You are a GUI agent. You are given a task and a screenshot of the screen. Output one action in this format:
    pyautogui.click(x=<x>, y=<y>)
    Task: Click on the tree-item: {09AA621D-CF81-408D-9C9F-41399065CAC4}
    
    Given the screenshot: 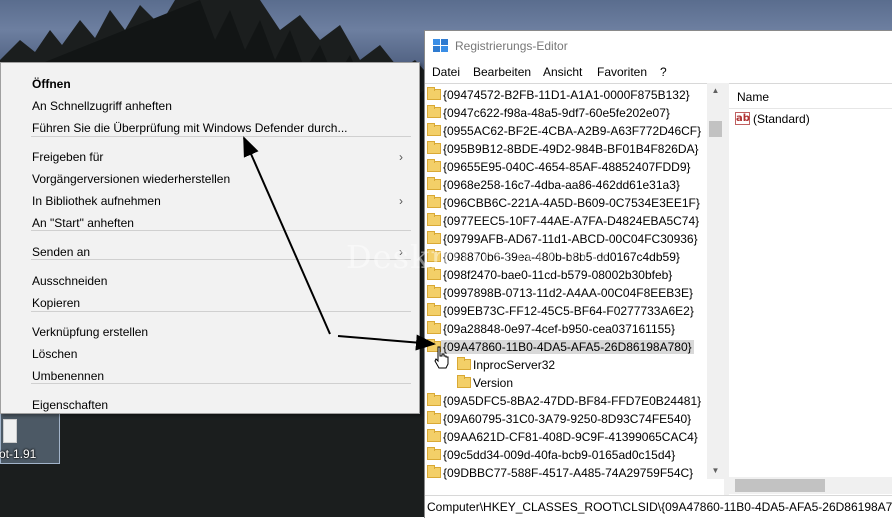 What is the action you would take?
    pyautogui.click(x=568, y=437)
    